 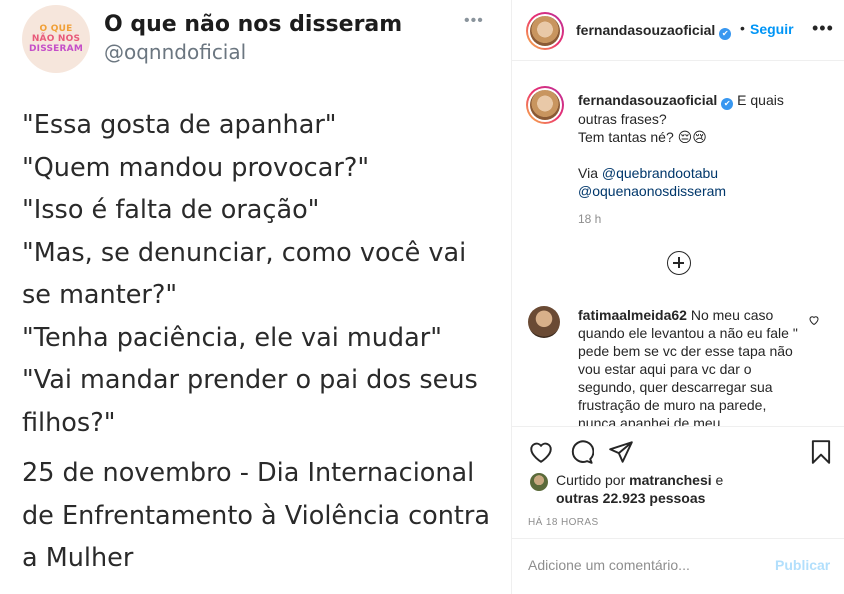 I want to click on logo-line: NÃO NOS, so click(x=56, y=39).